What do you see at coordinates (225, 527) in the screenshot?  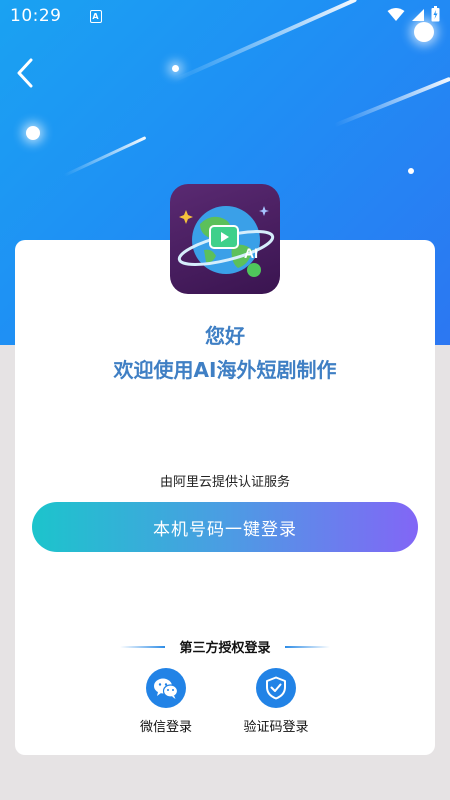 I see `one-click-login-button: 本机号码一键登录` at bounding box center [225, 527].